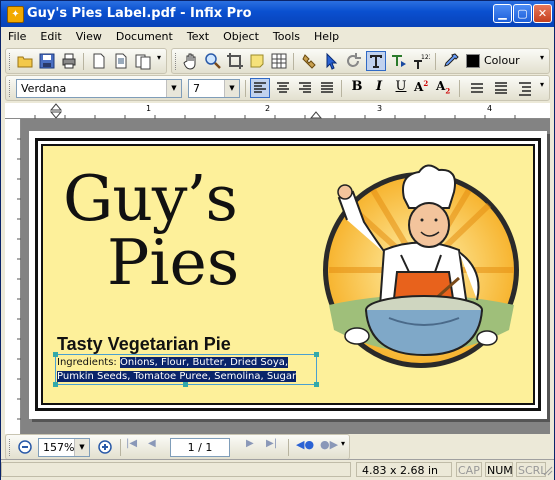 The width and height of the screenshot is (555, 480). What do you see at coordinates (64, 447) in the screenshot?
I see `zoom-select: 157% ▼` at bounding box center [64, 447].